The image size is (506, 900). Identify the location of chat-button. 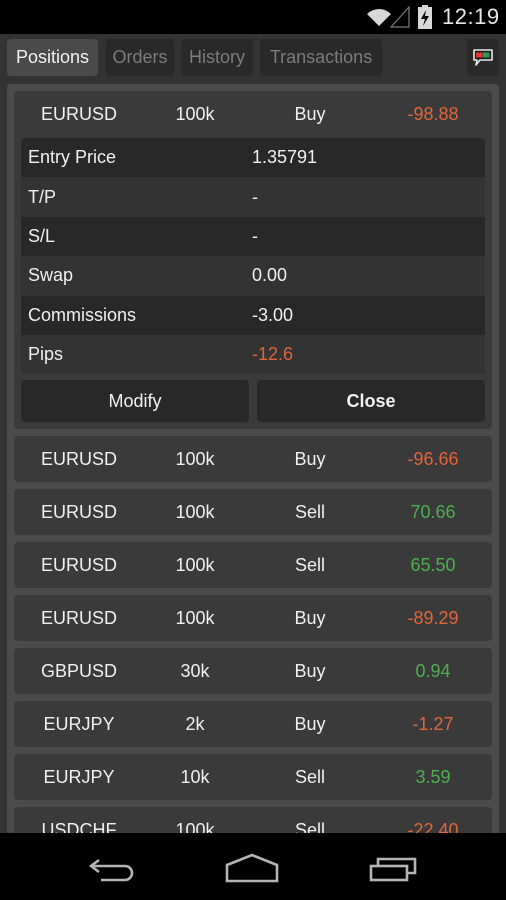
(483, 57).